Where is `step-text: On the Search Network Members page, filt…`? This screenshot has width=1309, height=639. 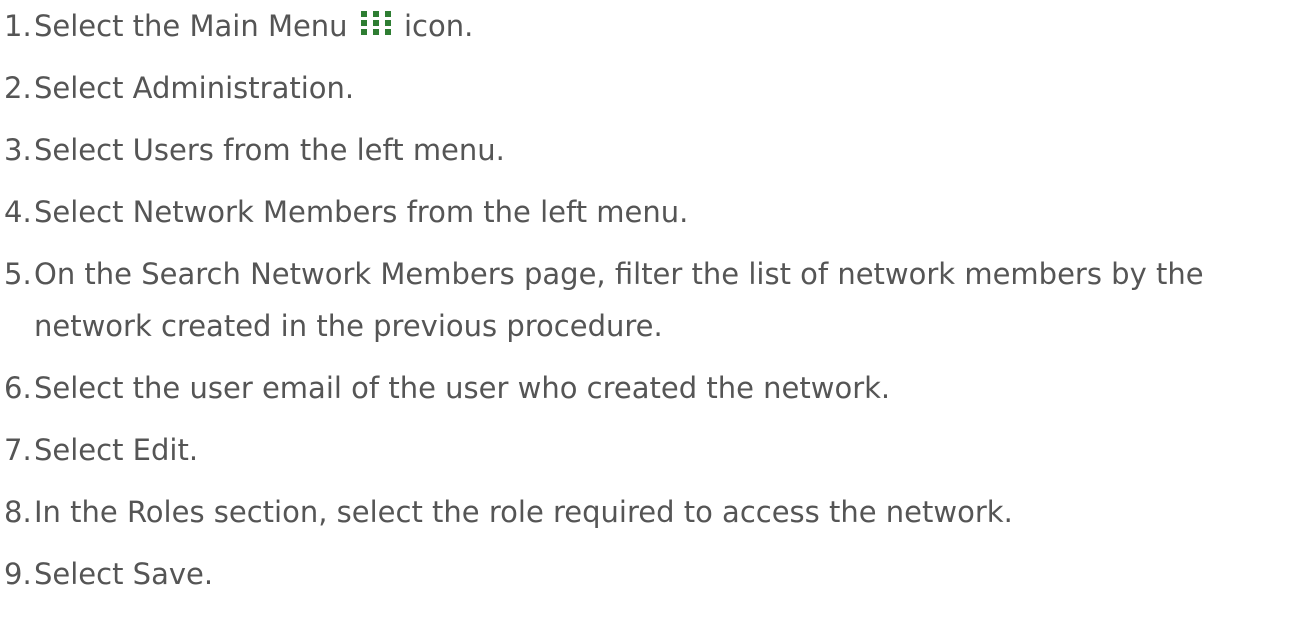
step-text: On the Search Network Members page, filt… is located at coordinates (619, 300).